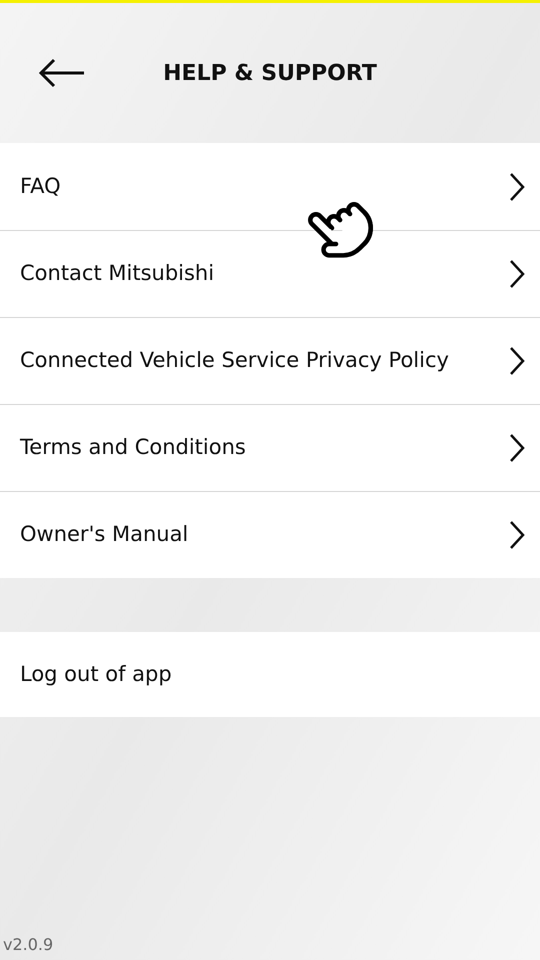 The height and width of the screenshot is (960, 540). Describe the element at coordinates (62, 73) in the screenshot. I see `back-arrow-icon` at that location.